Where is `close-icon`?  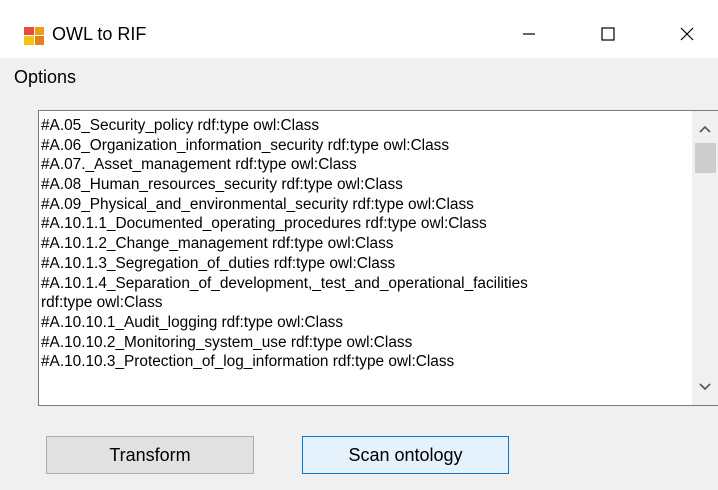 close-icon is located at coordinates (687, 34).